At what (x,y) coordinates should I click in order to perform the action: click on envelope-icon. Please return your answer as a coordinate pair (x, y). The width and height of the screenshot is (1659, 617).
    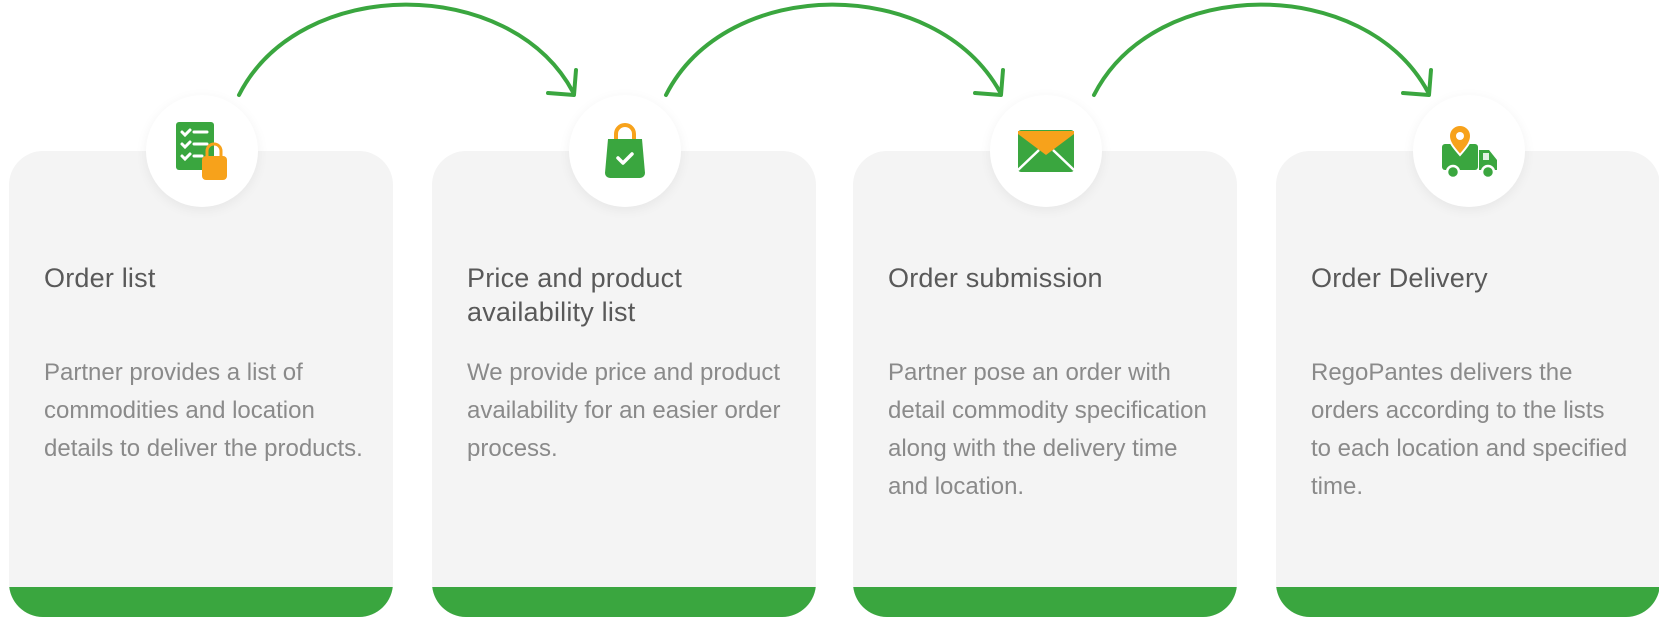
    Looking at the image, I should click on (1046, 151).